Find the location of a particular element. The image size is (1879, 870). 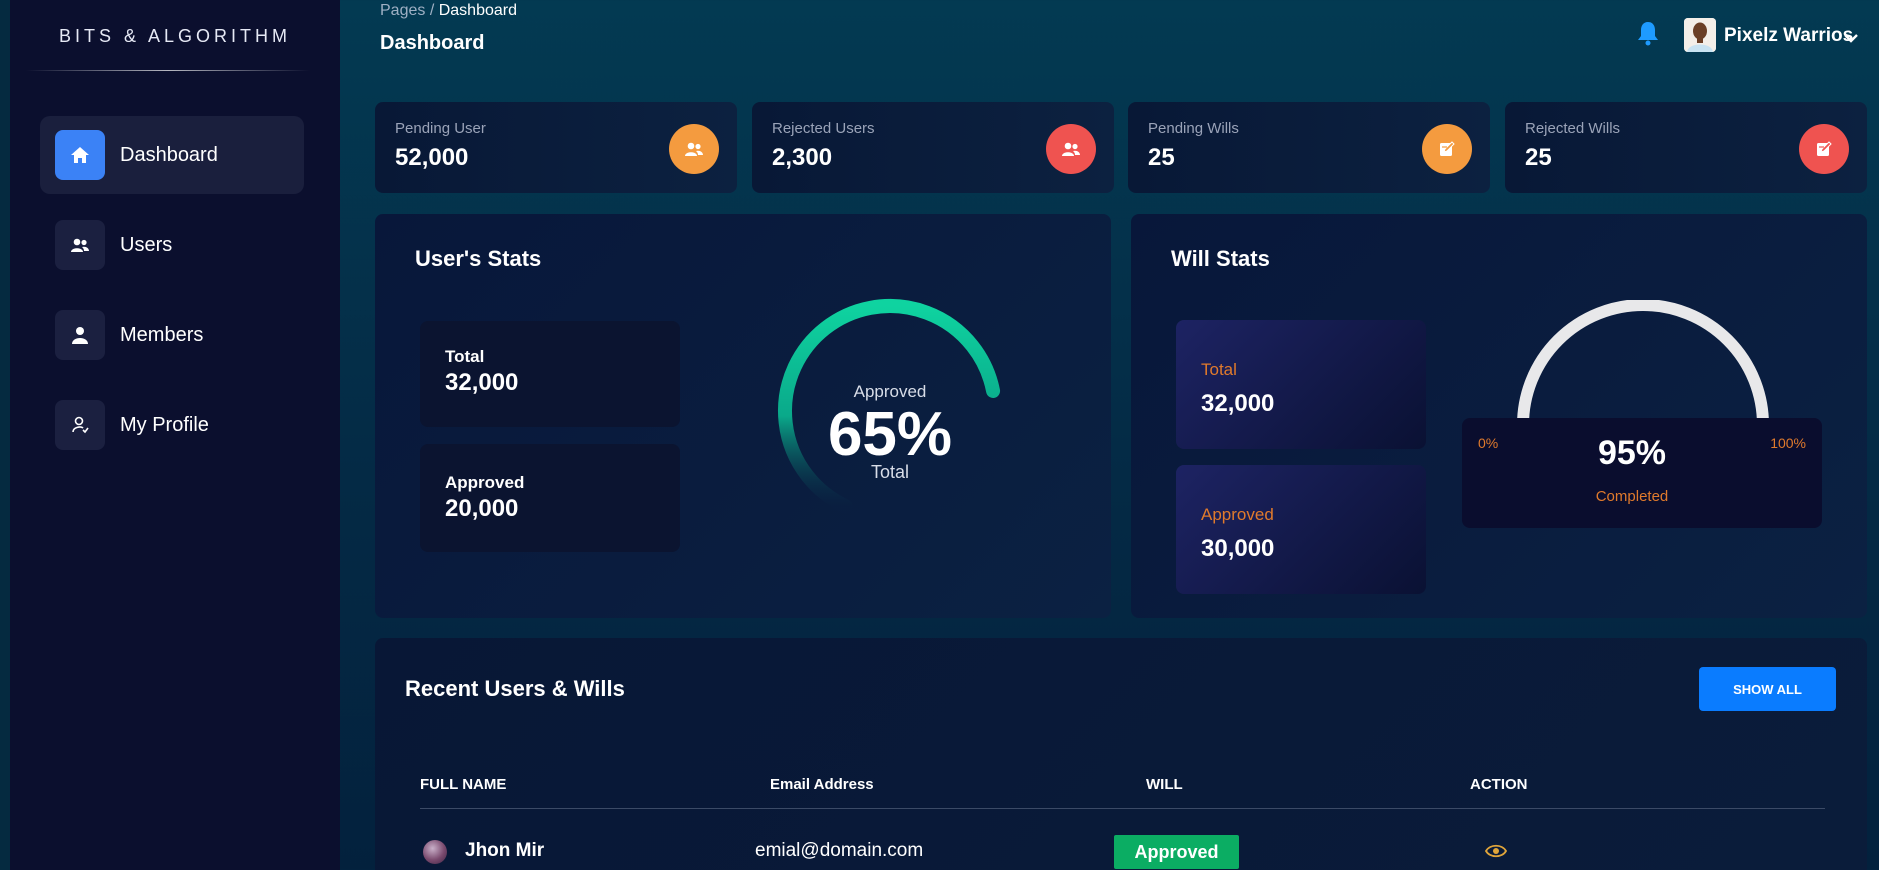

users-total-card: Total 32,000 is located at coordinates (550, 374).